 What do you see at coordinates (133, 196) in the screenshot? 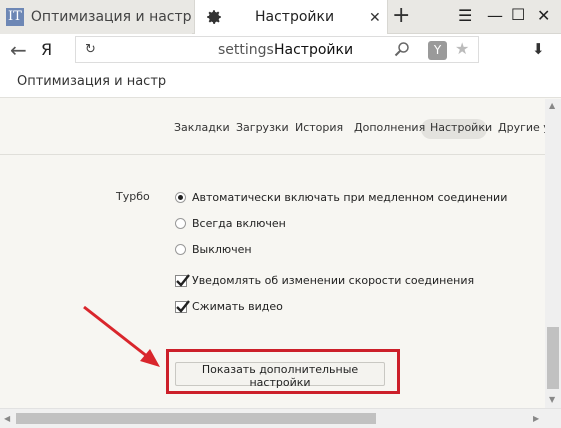
I see `turbo-label: Турбо` at bounding box center [133, 196].